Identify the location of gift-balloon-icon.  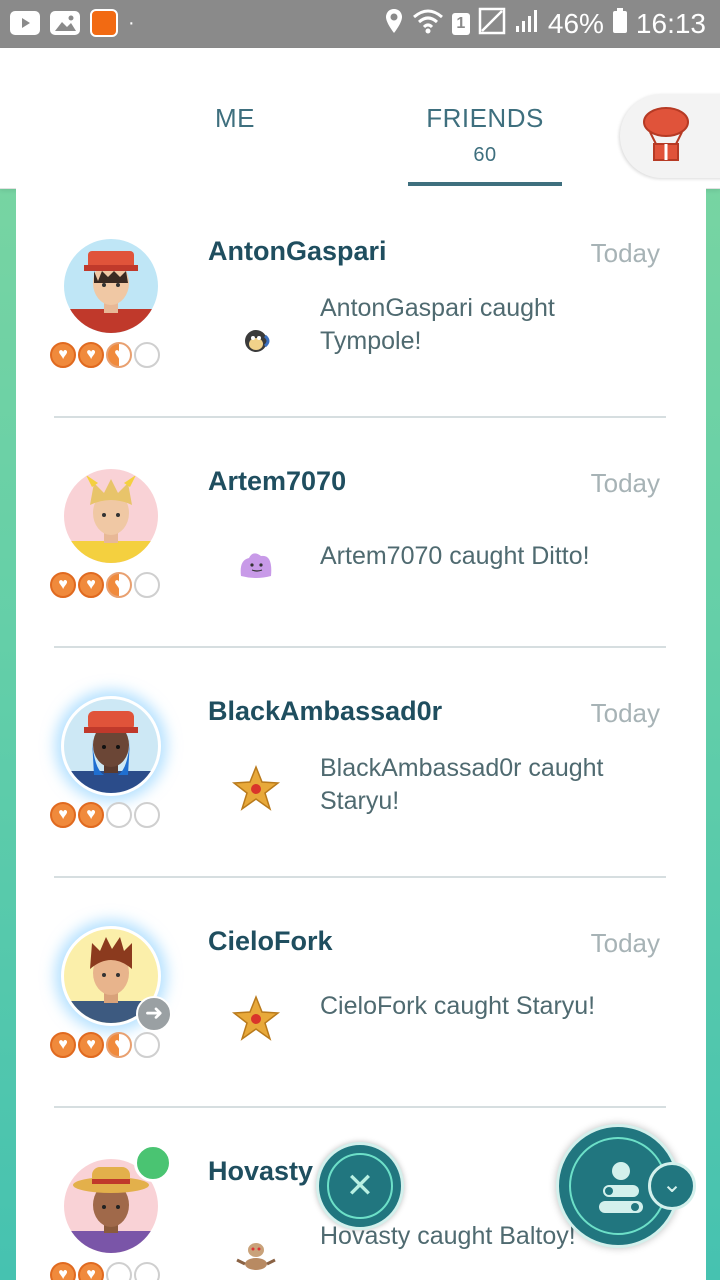
(666, 134).